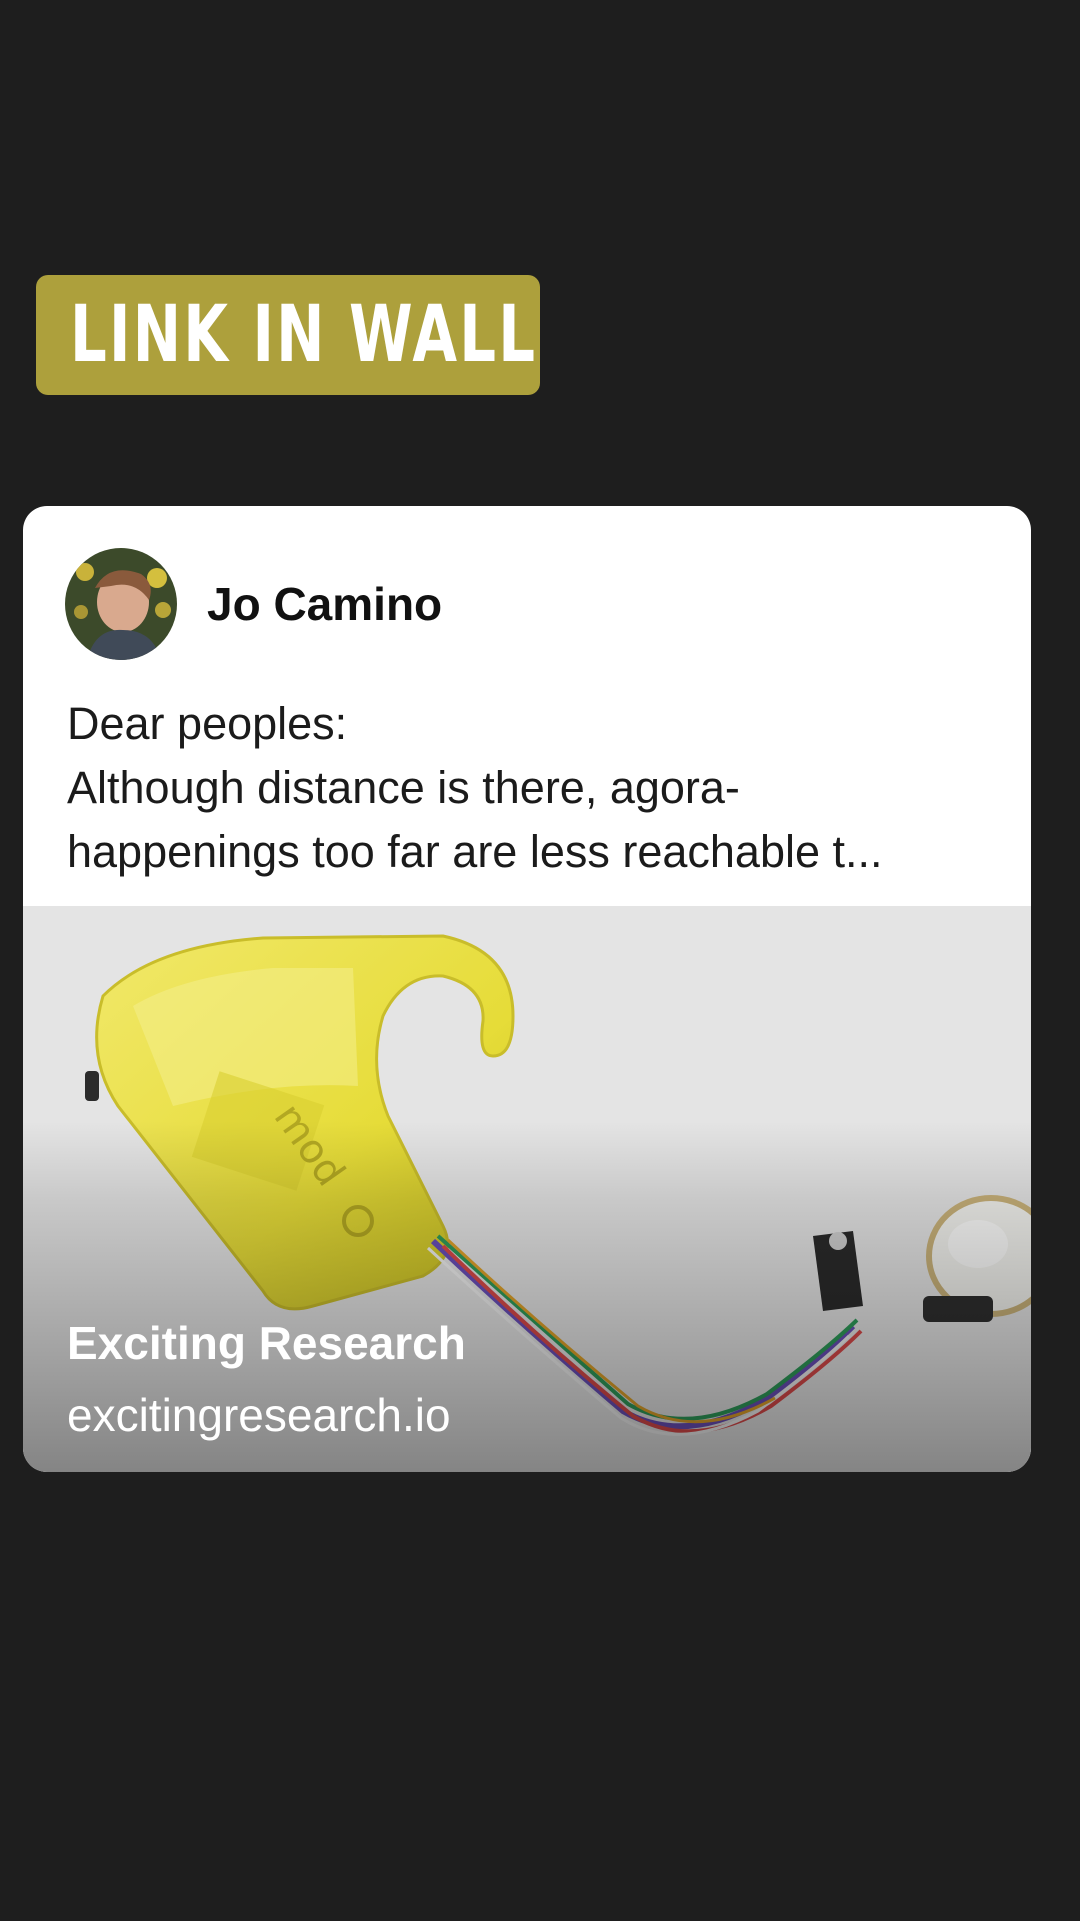  I want to click on avatar, so click(121, 604).